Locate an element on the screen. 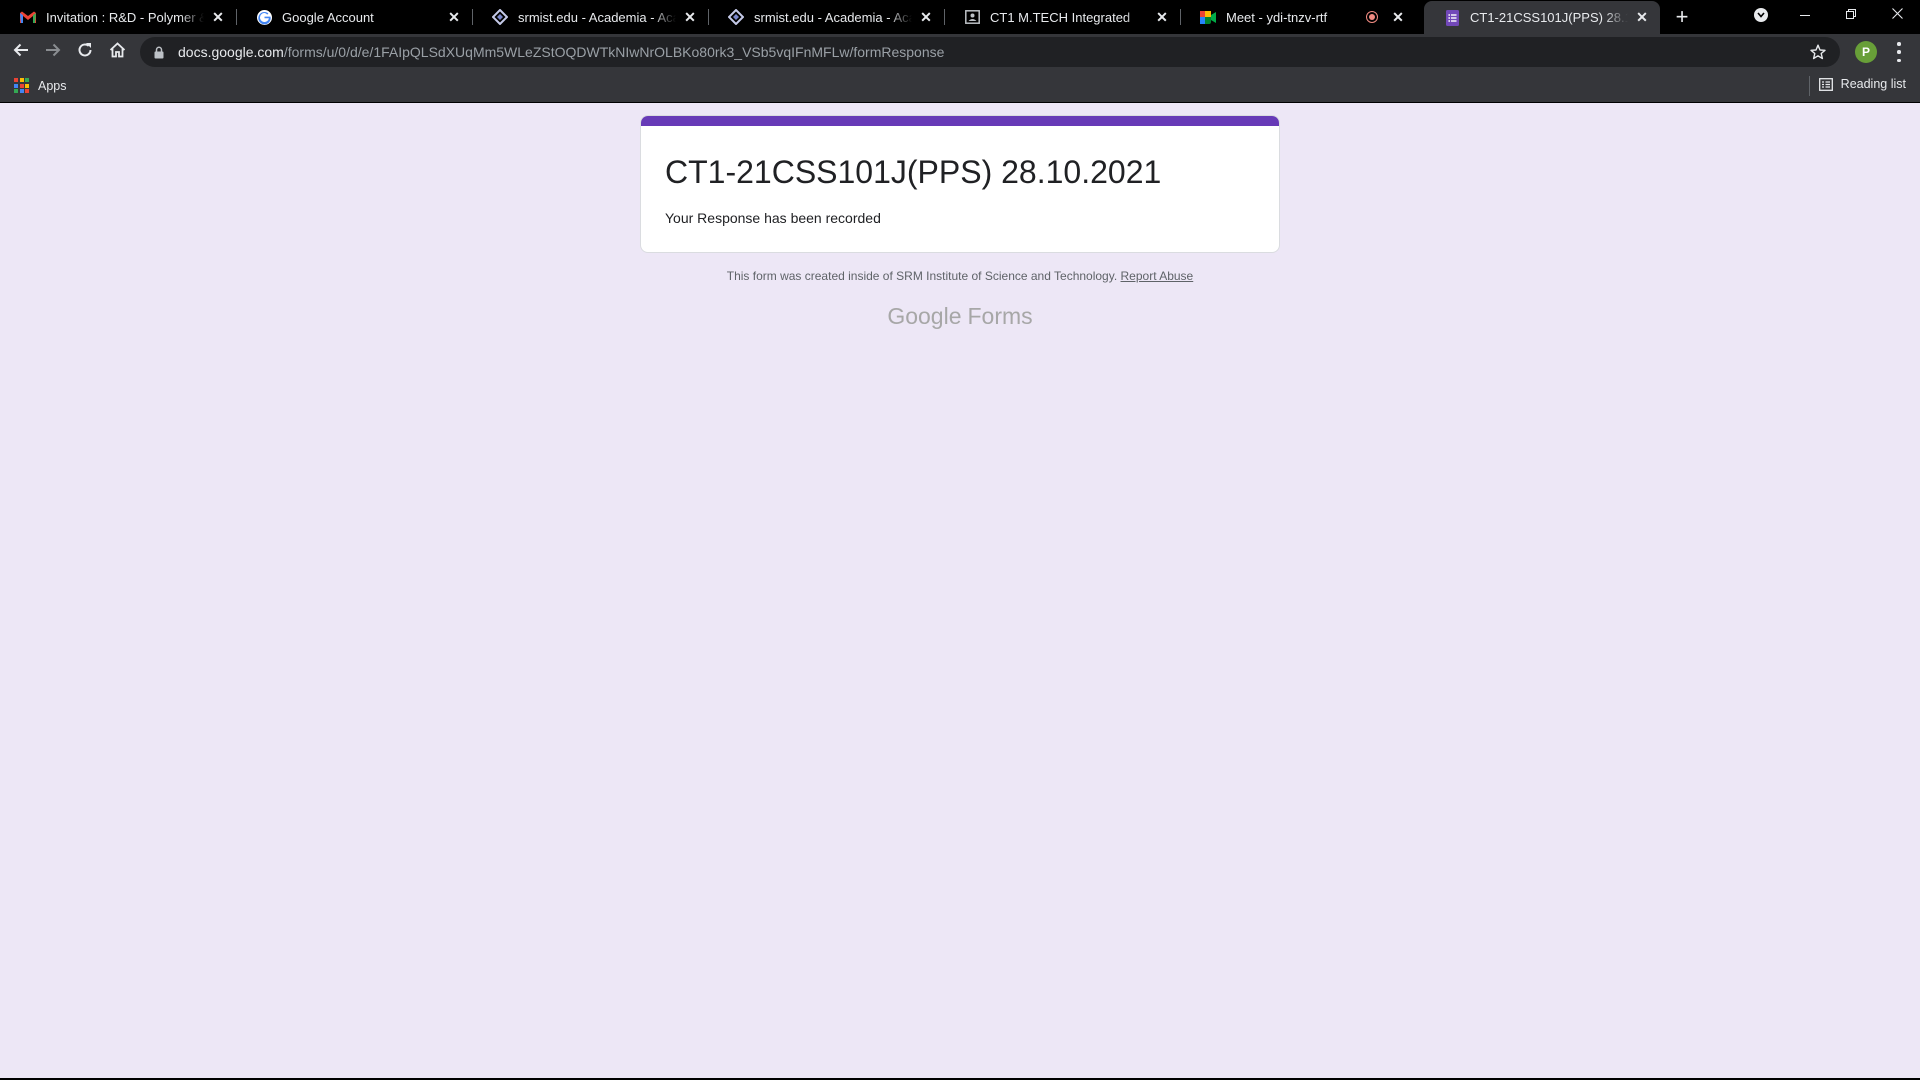 This screenshot has width=1920, height=1080. form-title: CT1-21CSS101J(PPS) 28.10.2021 is located at coordinates (913, 172).